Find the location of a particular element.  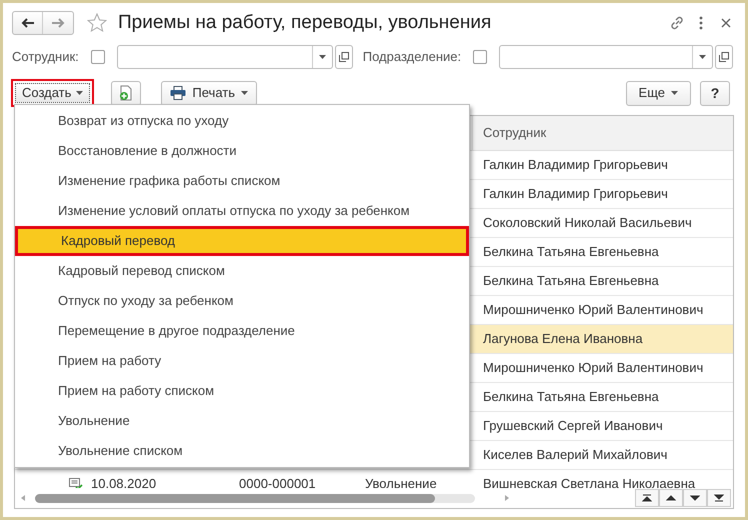

last-page-button is located at coordinates (719, 498).